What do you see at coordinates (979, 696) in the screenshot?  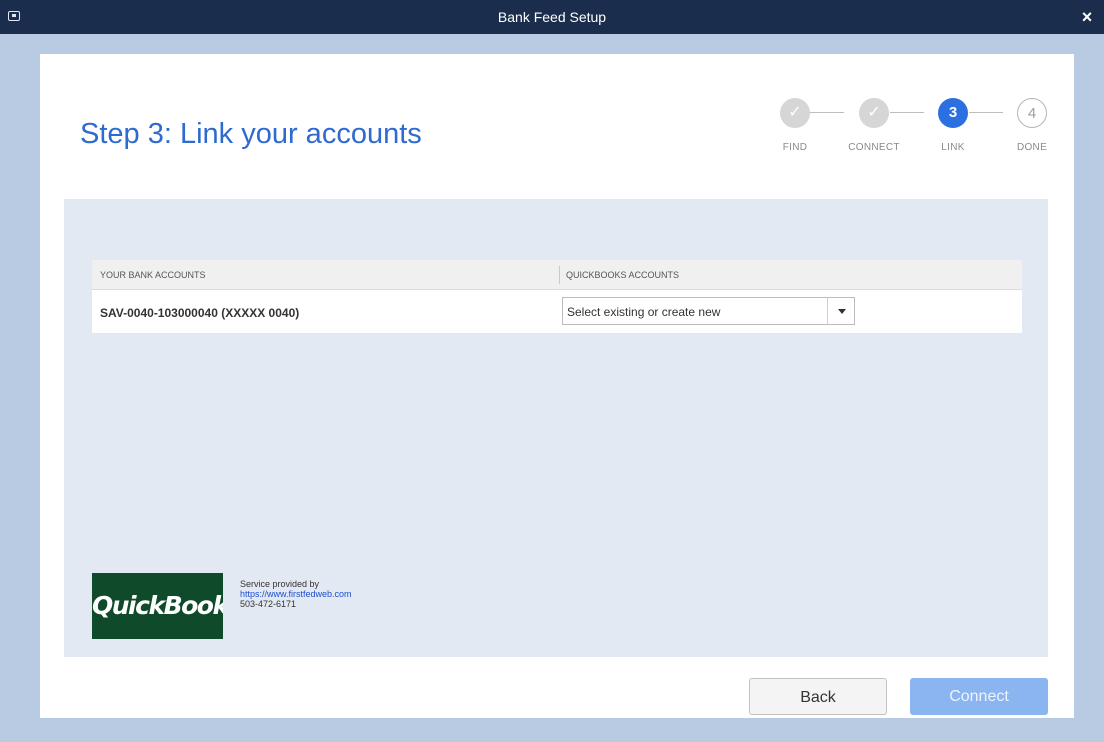 I see `connect-button: Connect` at bounding box center [979, 696].